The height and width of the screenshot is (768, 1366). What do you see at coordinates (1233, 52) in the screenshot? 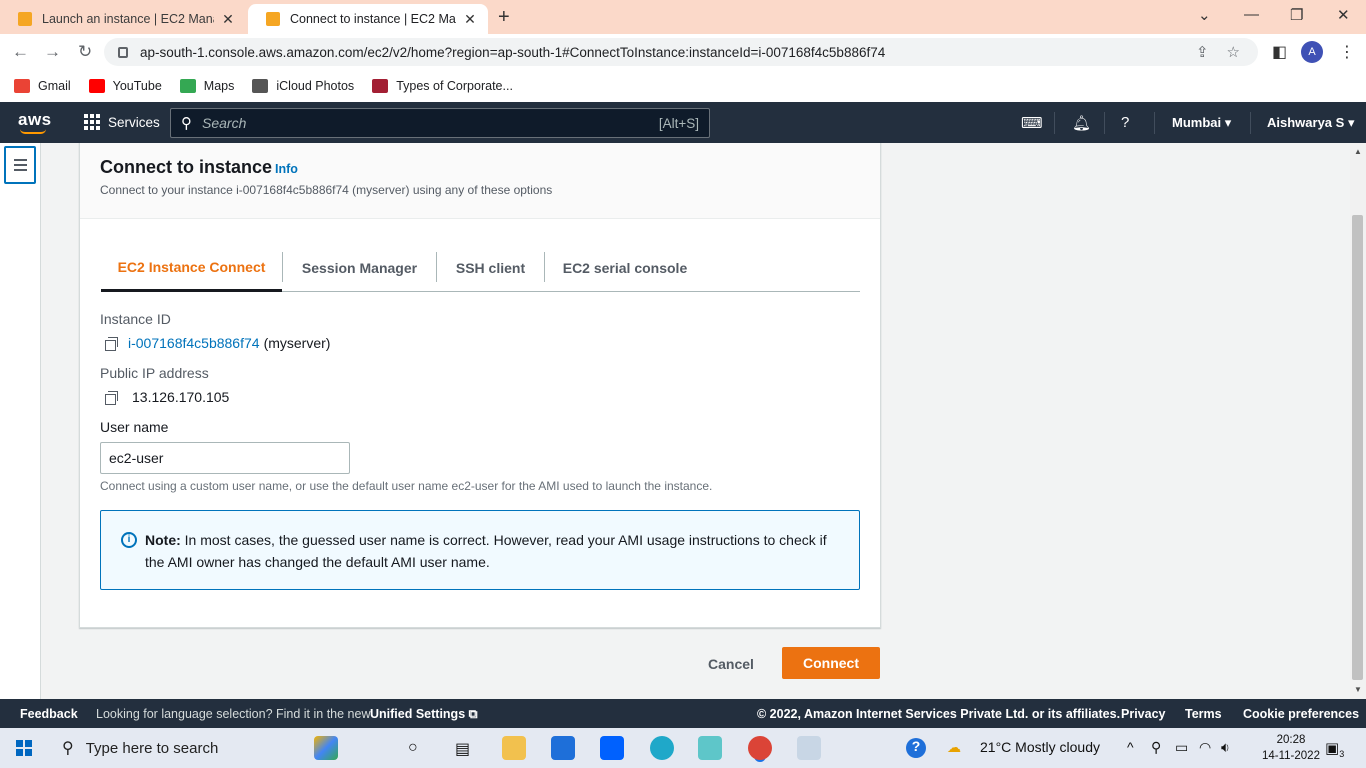
I see `bookmark-star-icon: ☆` at bounding box center [1233, 52].